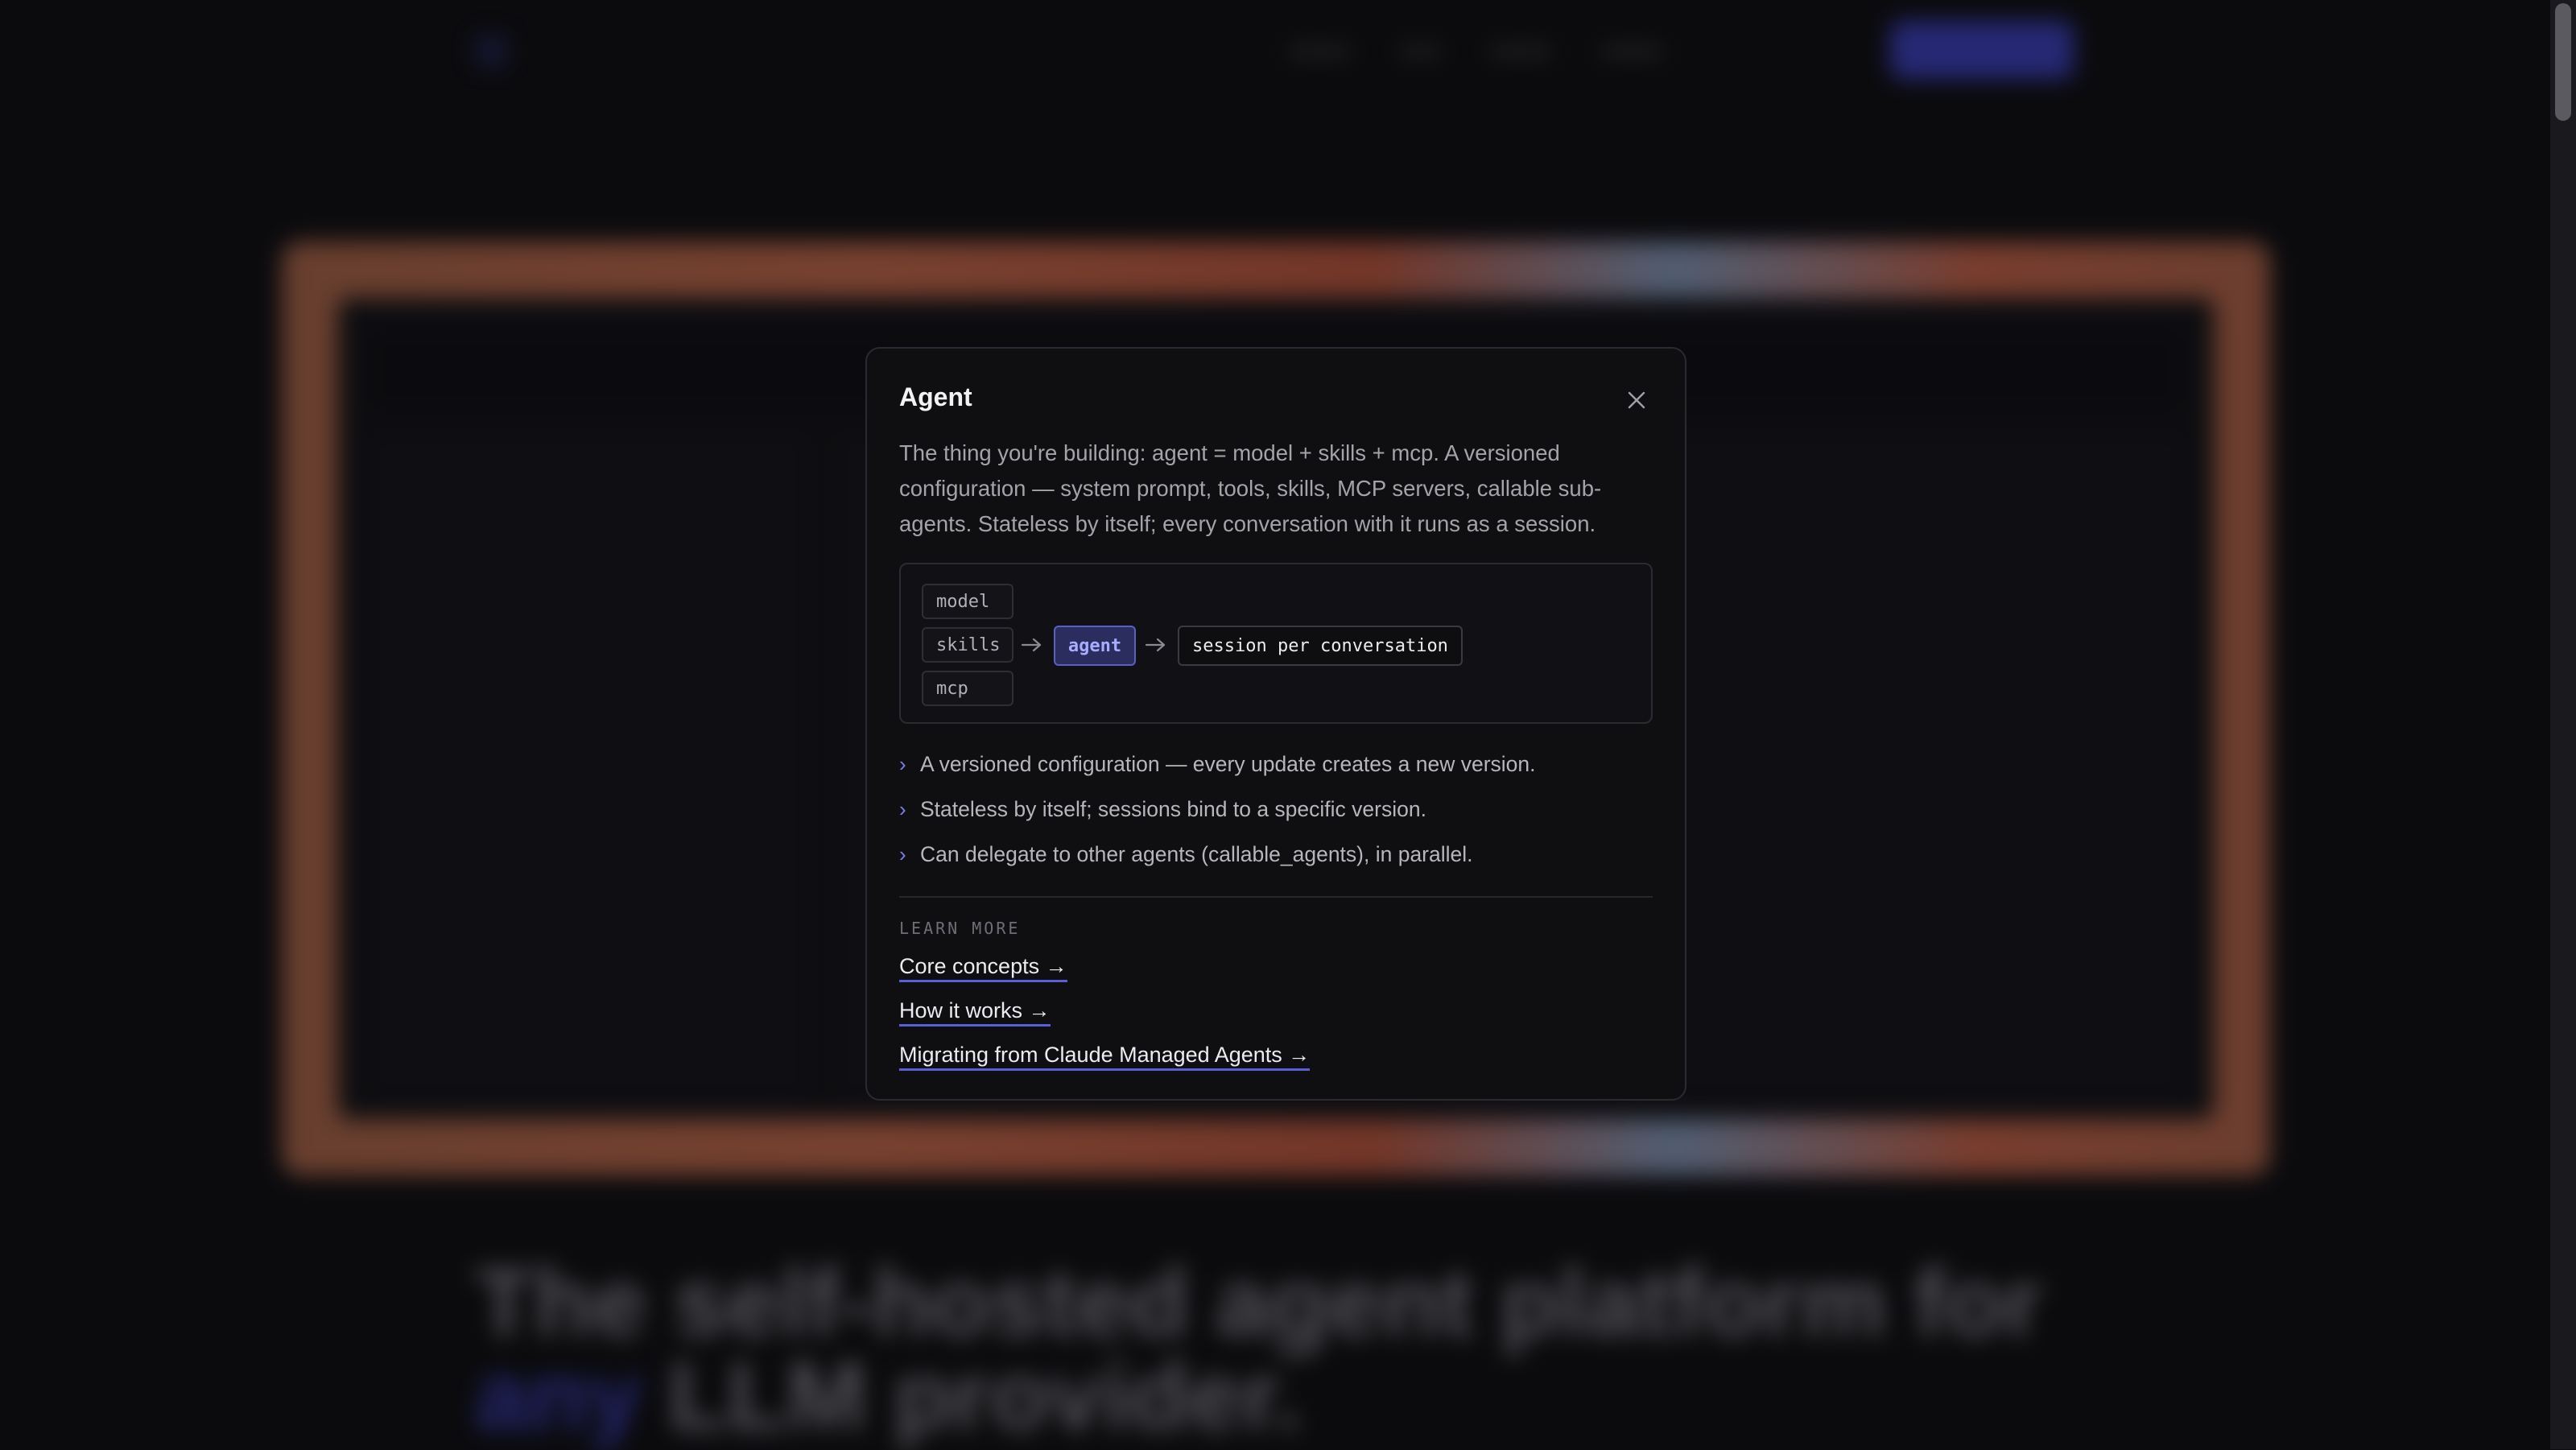 The image size is (2576, 1450). Describe the element at coordinates (1475, 47) in the screenshot. I see `top-nav: ▬▬▬ ▬▬ ▬▬▬ ▬▬▬` at that location.